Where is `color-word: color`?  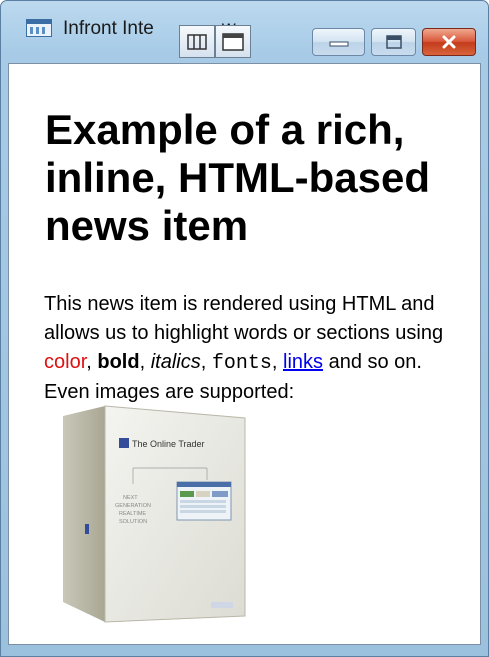 color-word: color is located at coordinates (65, 362).